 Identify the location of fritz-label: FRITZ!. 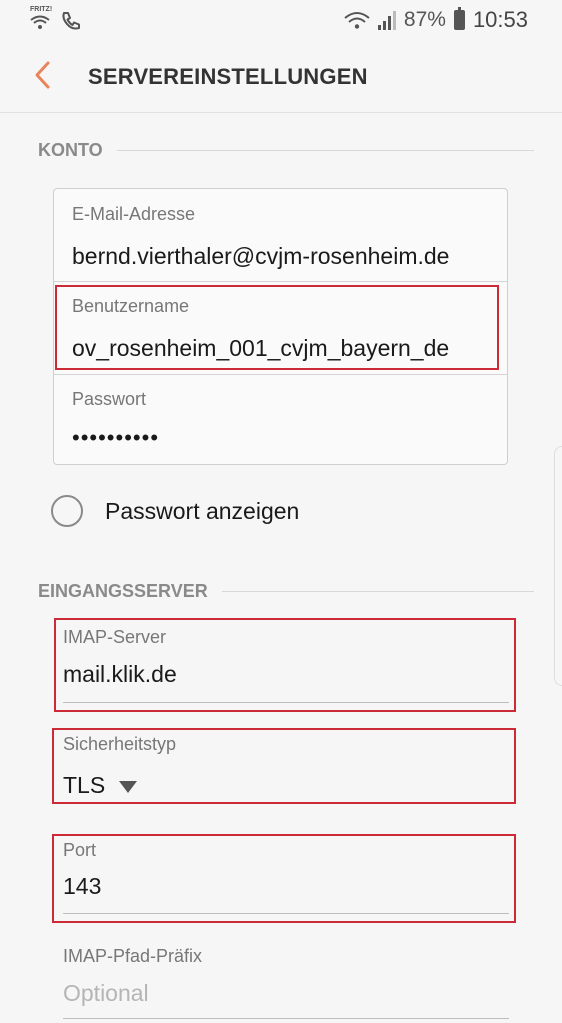
(41, 9).